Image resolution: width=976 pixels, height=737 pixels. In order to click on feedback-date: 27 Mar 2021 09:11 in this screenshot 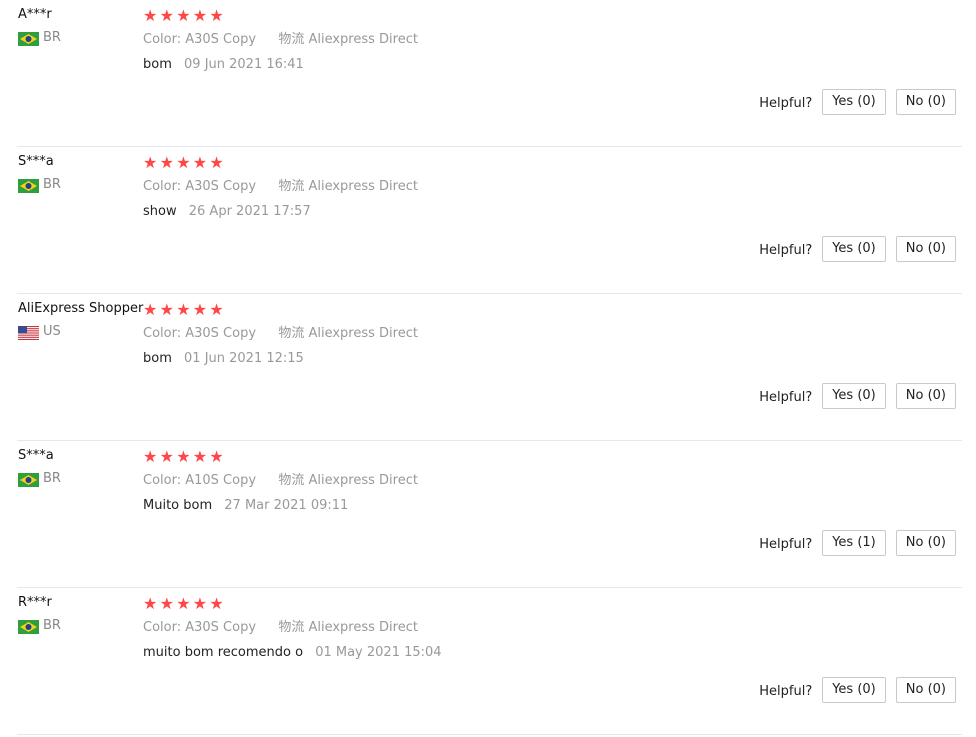, I will do `click(286, 505)`.